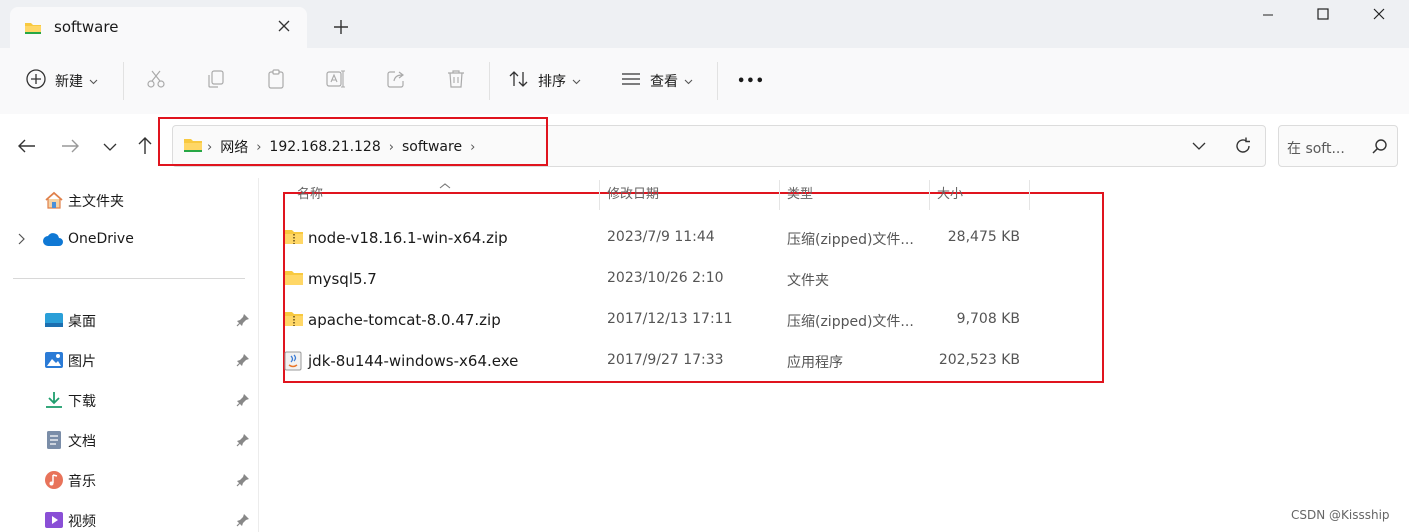  I want to click on file-row: mysql5.7 2023/10/26 2:10 文件夹, so click(692, 279).